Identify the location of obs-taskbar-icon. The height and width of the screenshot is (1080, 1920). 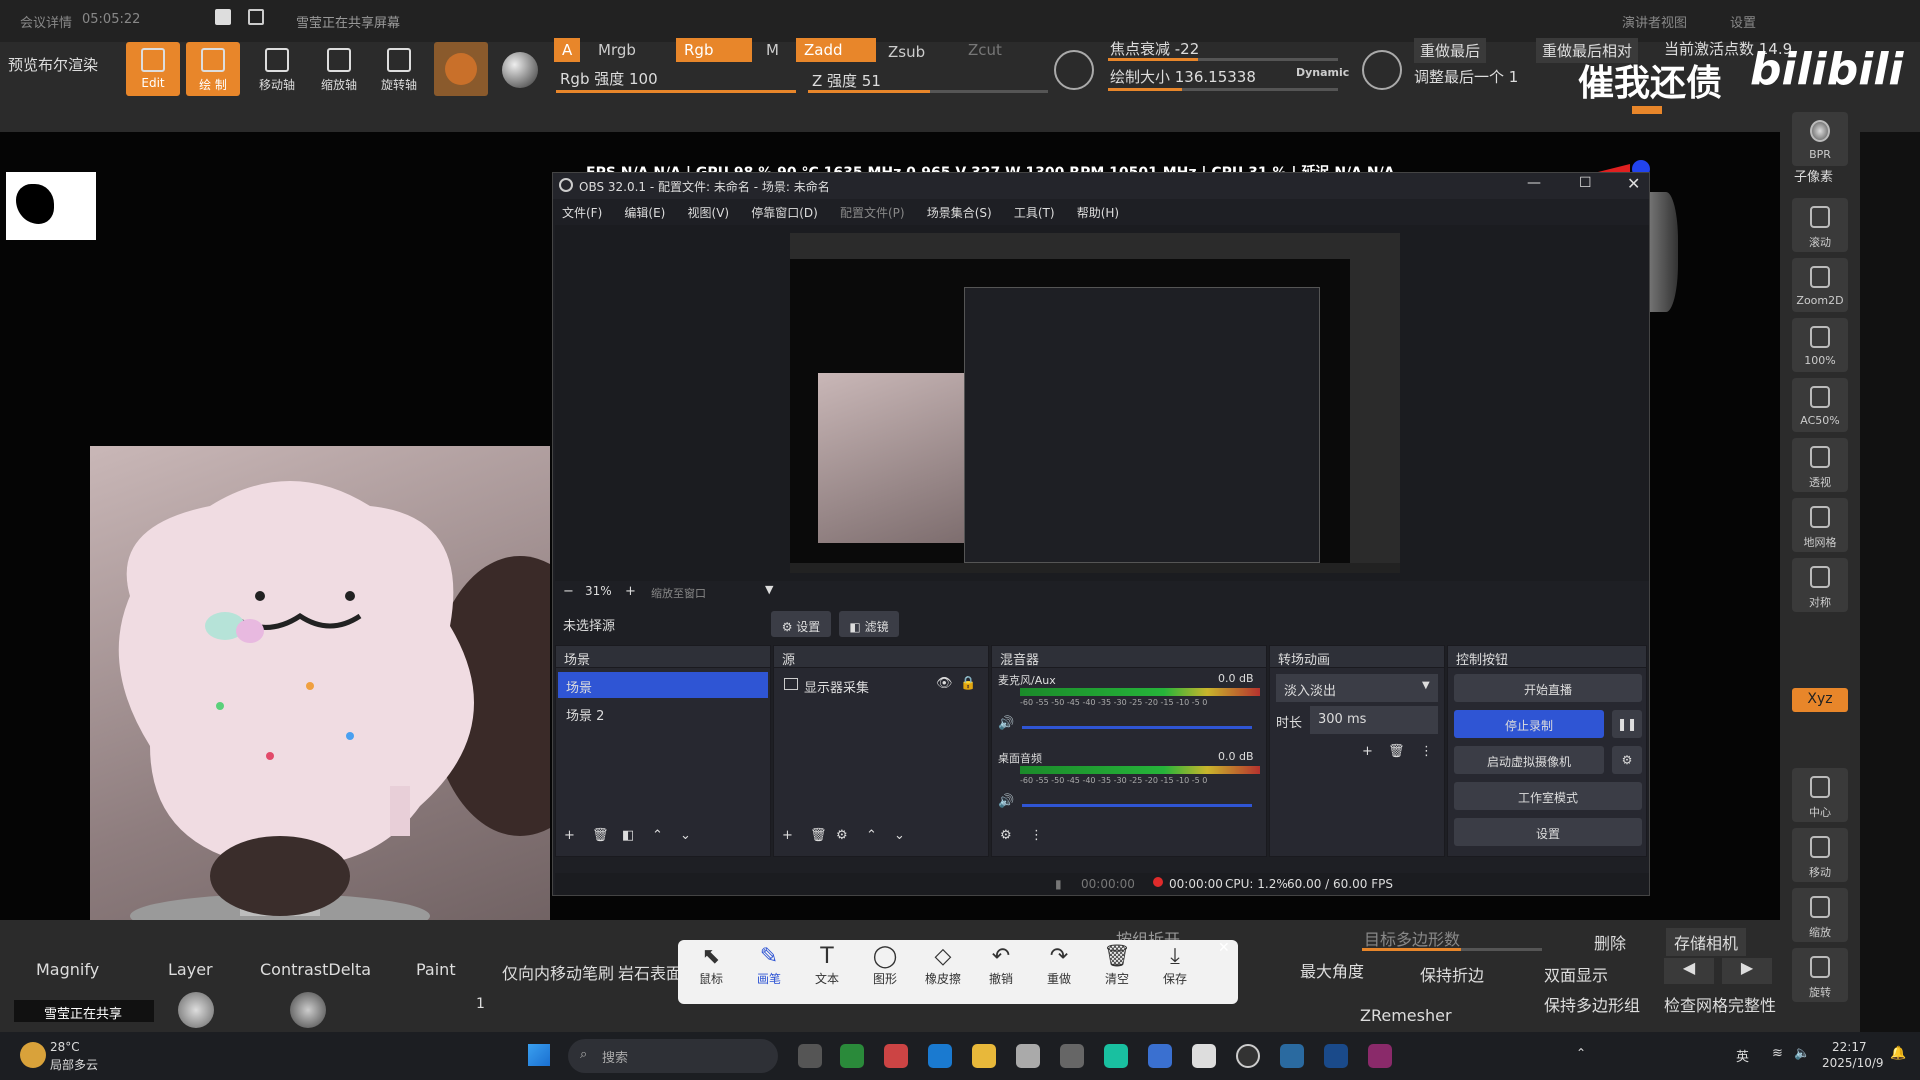
(1248, 1056).